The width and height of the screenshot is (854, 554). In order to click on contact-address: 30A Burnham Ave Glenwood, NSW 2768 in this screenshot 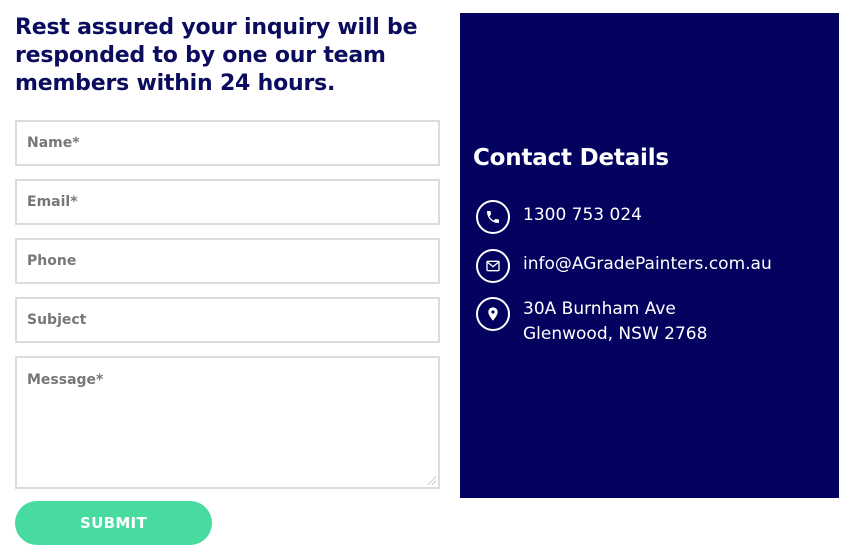, I will do `click(615, 322)`.